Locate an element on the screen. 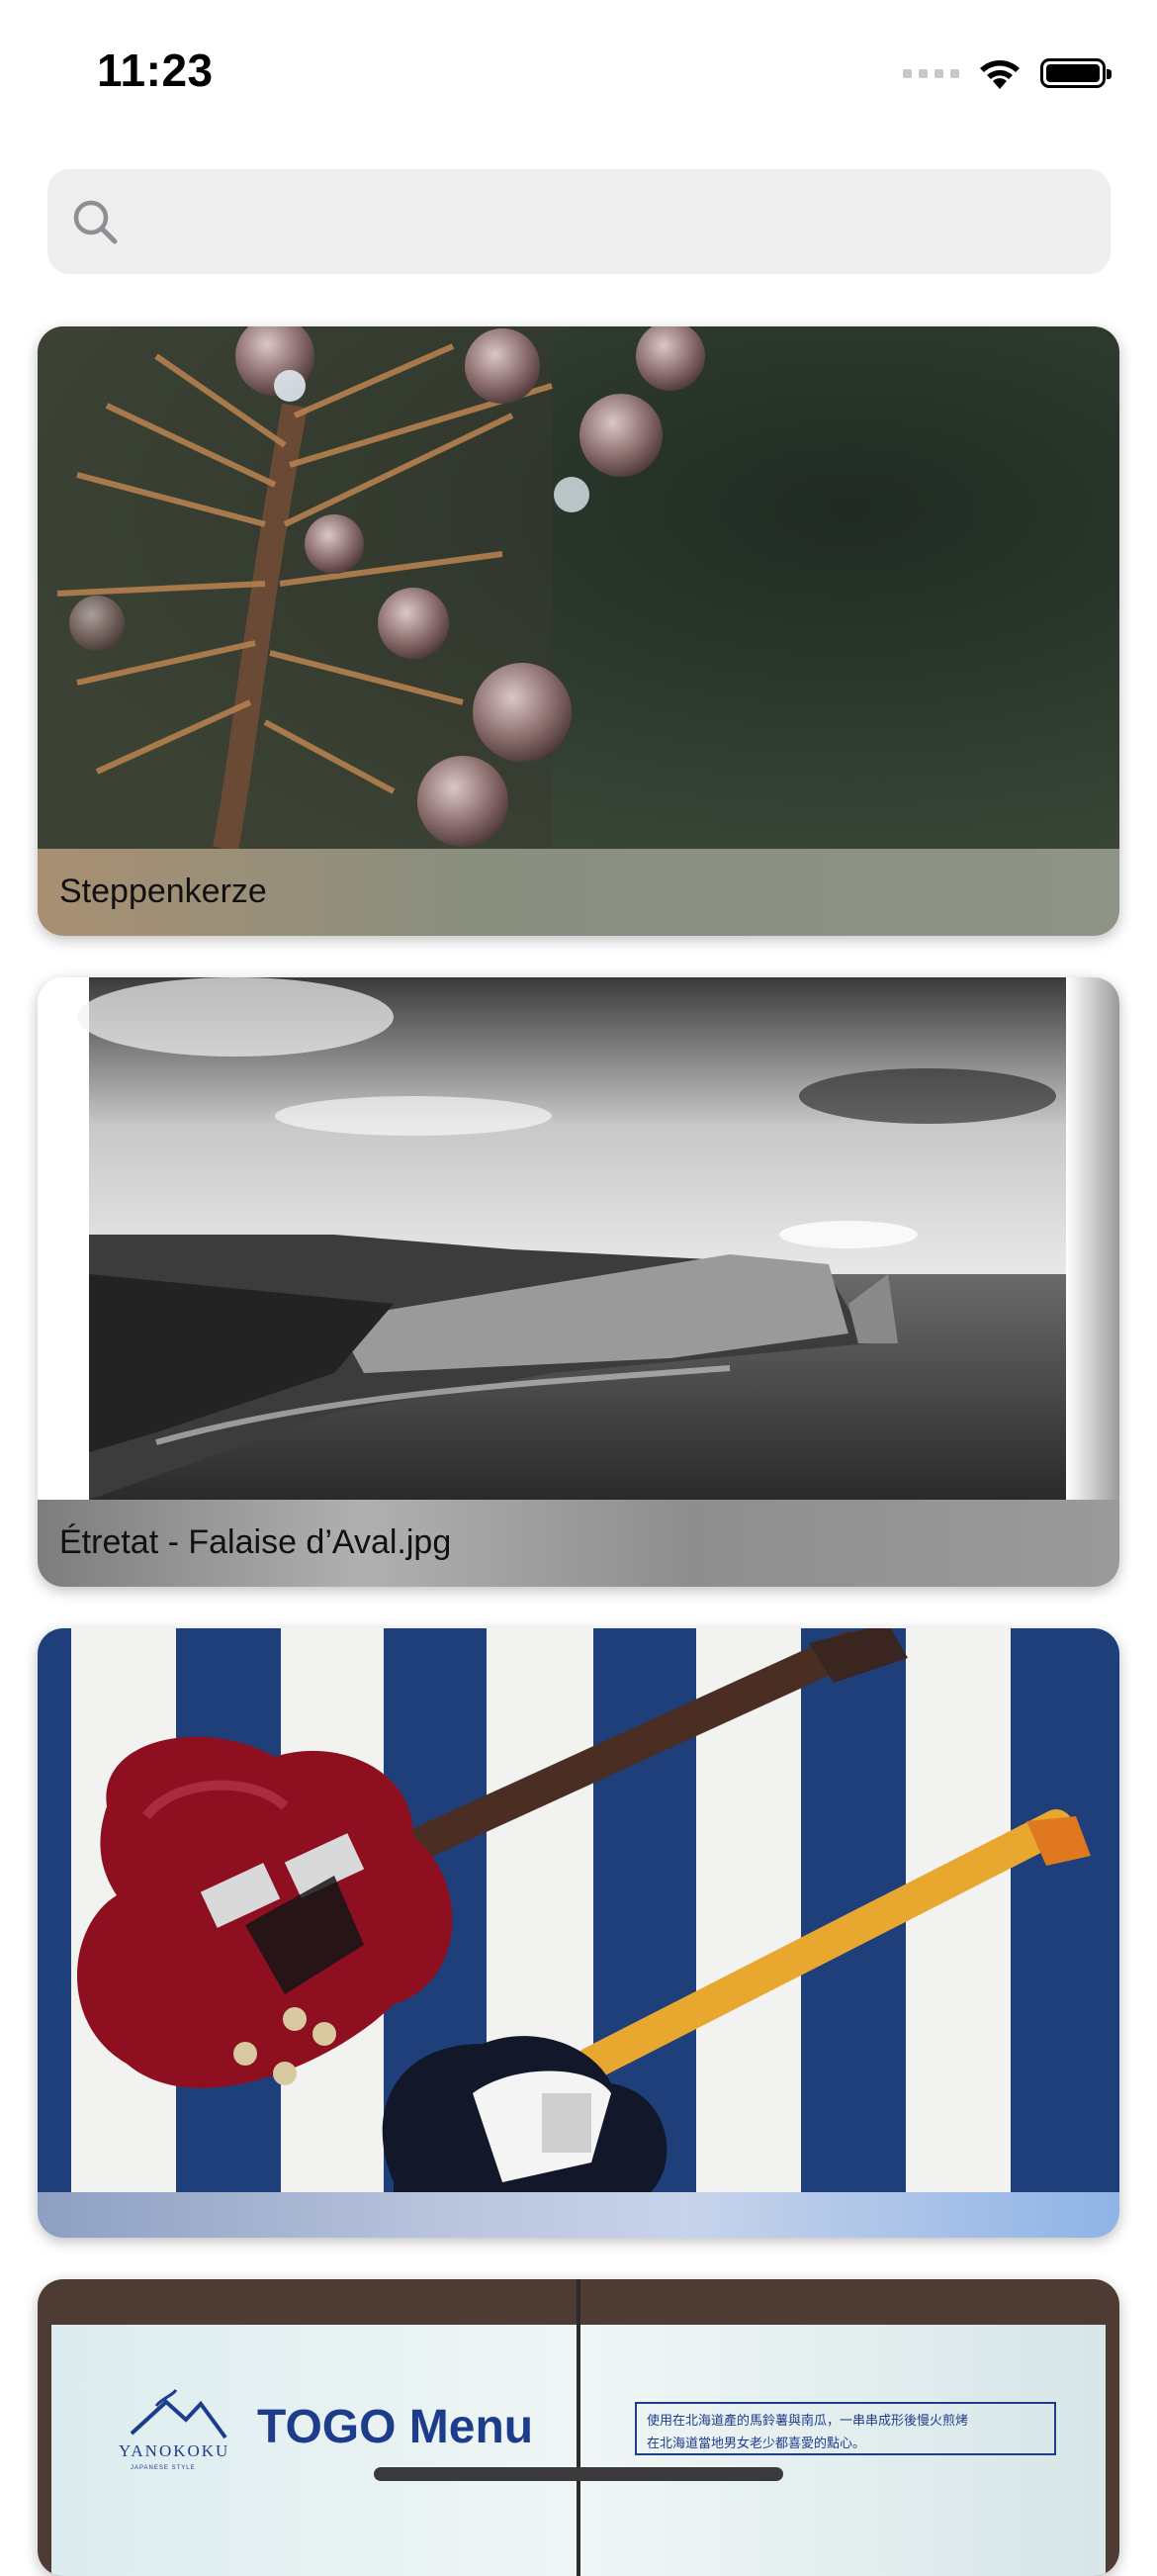  status-icons is located at coordinates (1007, 73).